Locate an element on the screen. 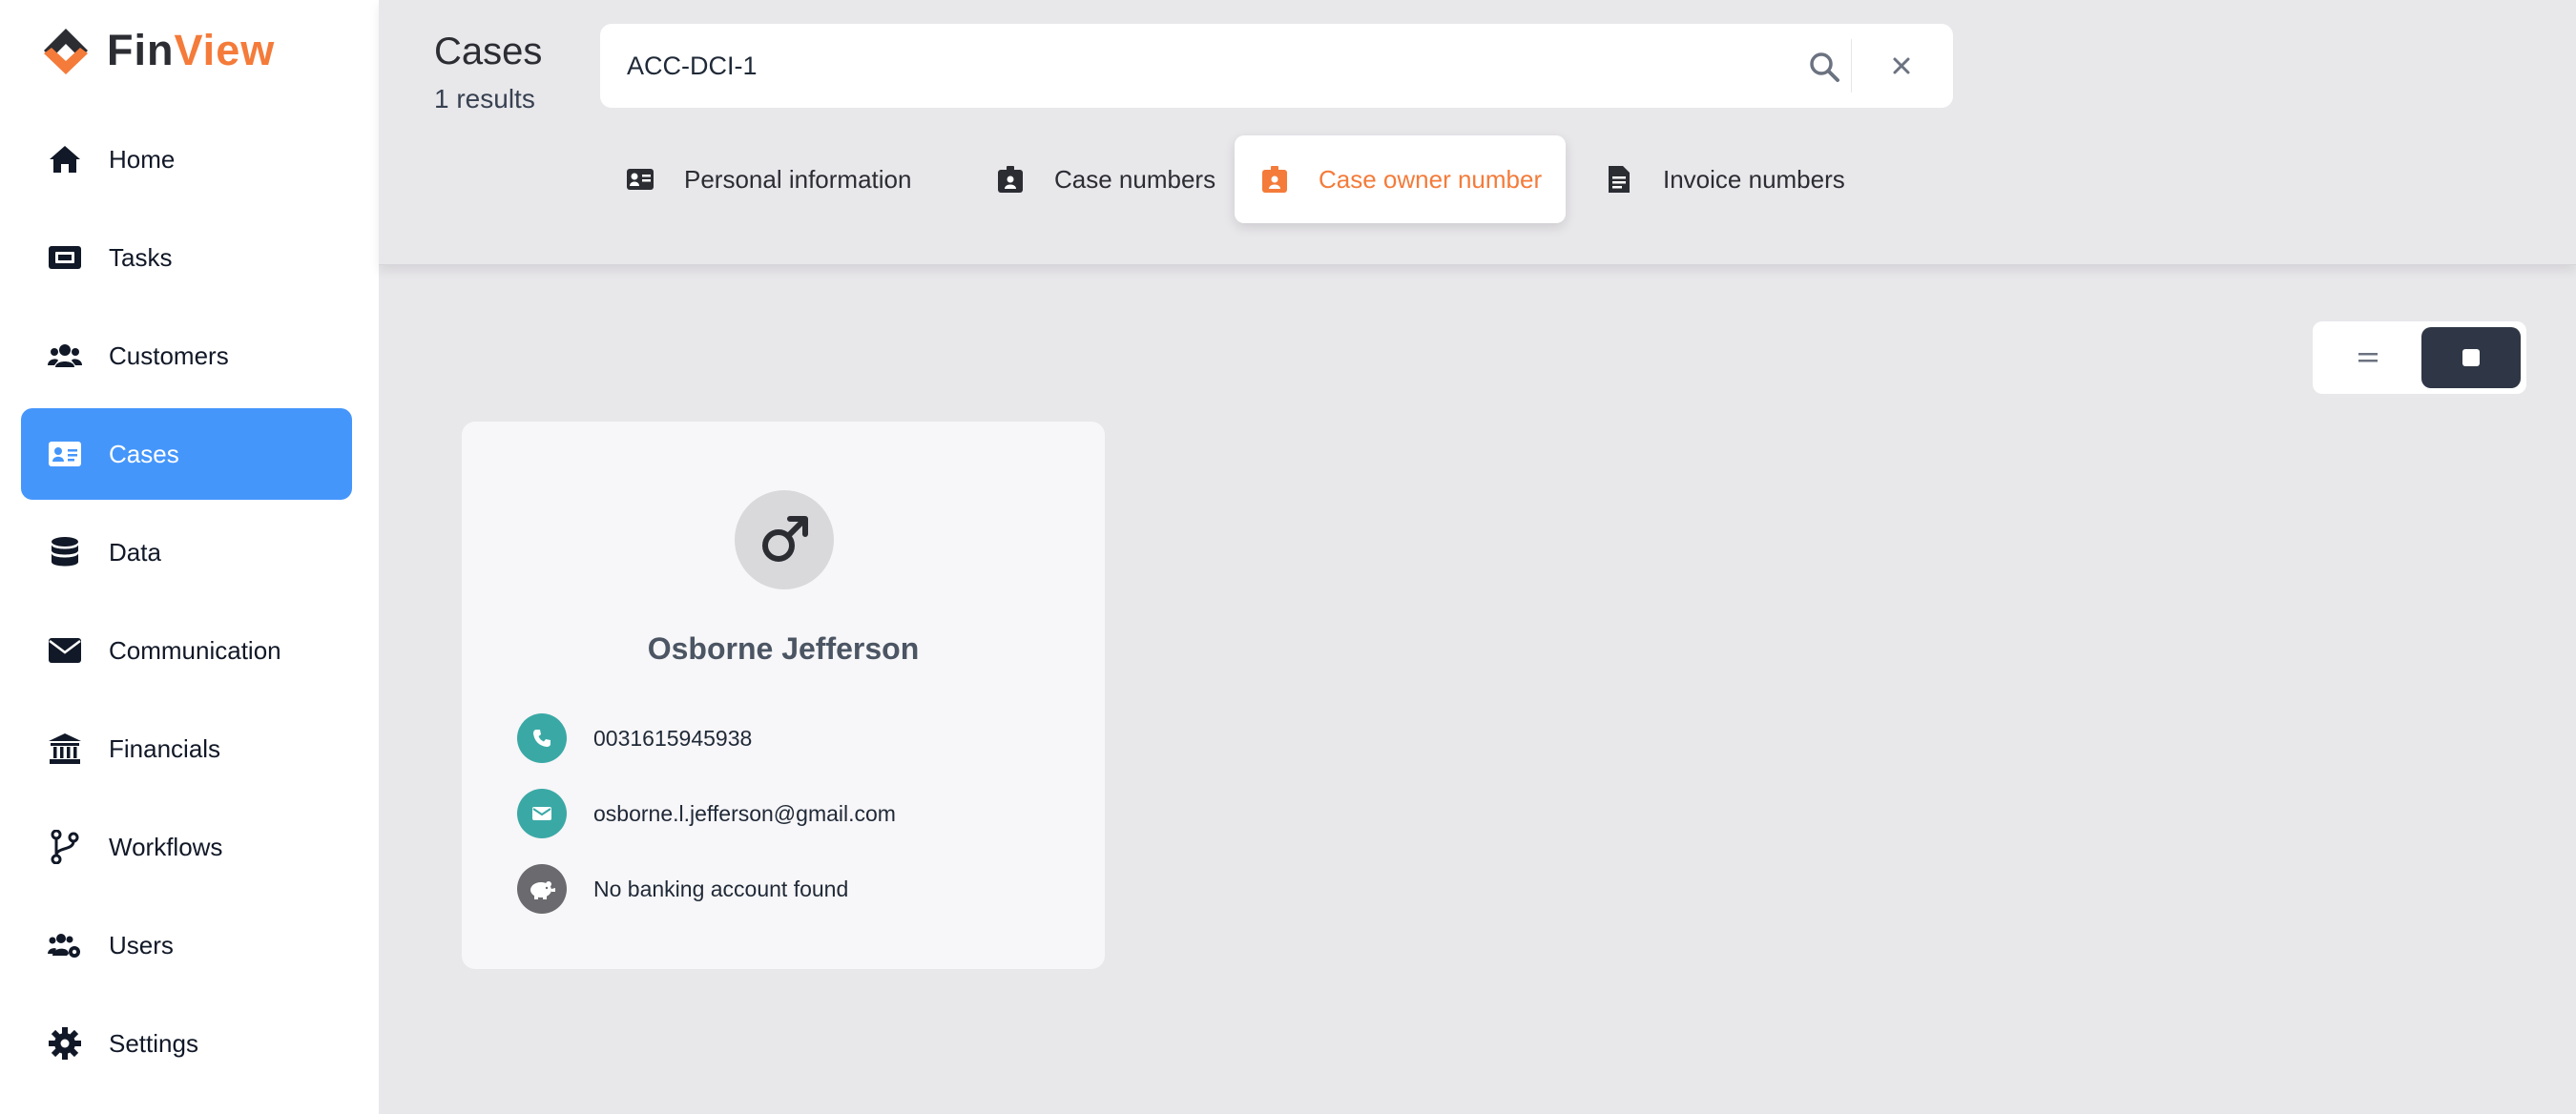 The width and height of the screenshot is (2576, 1114). sidebar-item-communication: Communication is located at coordinates (186, 650).